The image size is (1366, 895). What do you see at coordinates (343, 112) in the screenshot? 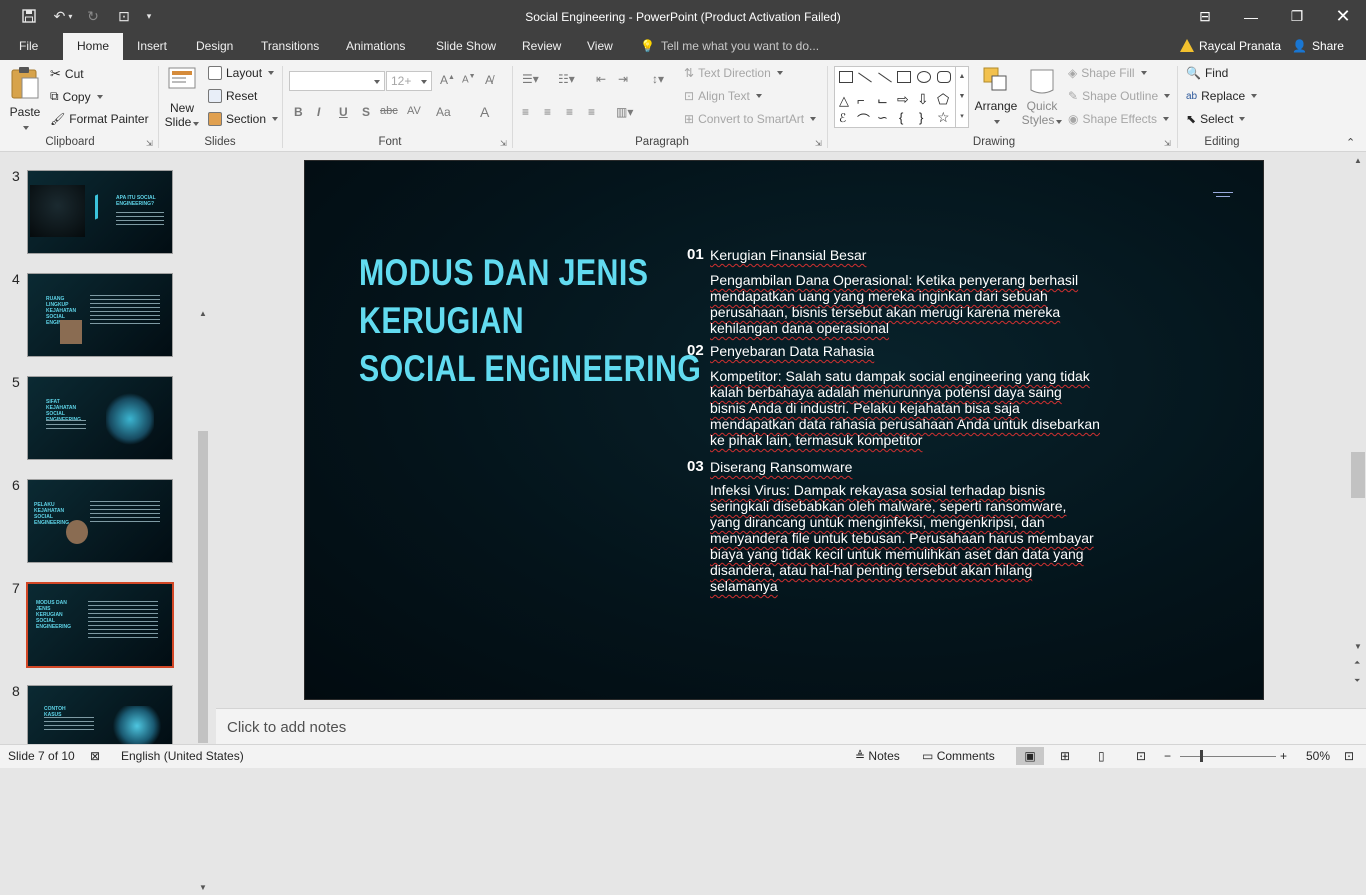
I see `underline-button: U` at bounding box center [343, 112].